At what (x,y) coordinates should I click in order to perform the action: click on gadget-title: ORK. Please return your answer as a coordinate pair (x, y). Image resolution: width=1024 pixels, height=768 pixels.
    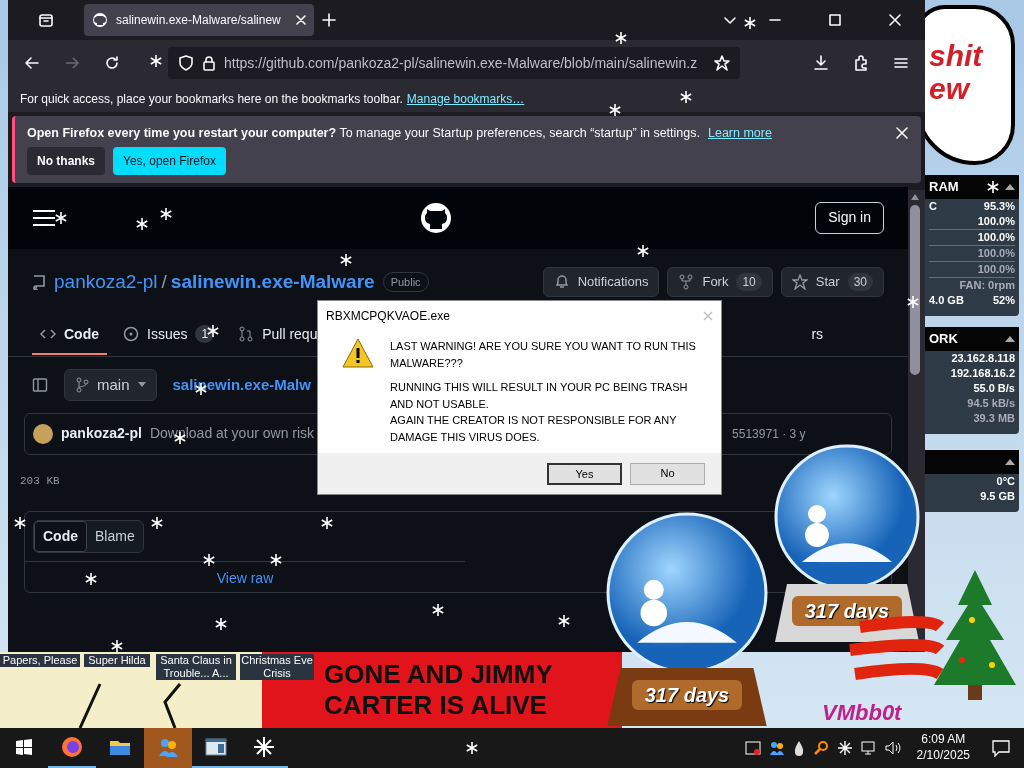
    Looking at the image, I should click on (943, 339).